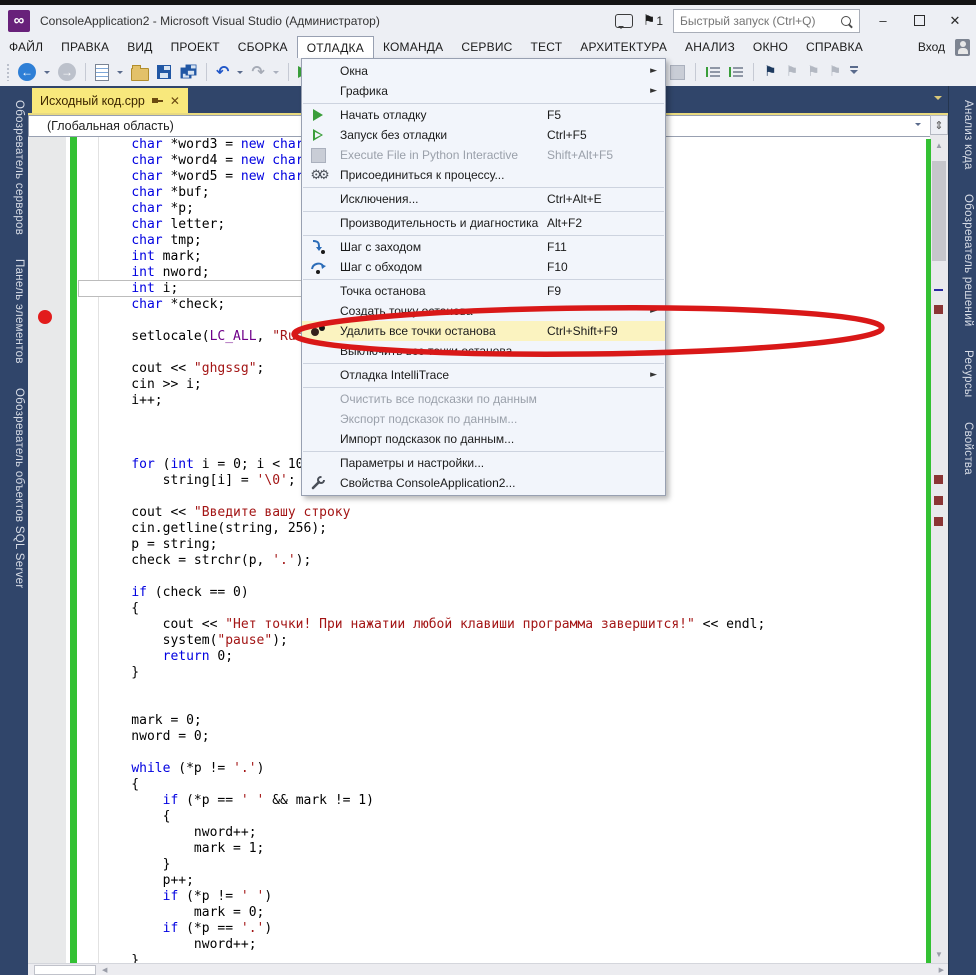  What do you see at coordinates (47, 550) in the screenshot?
I see `breakpoint-margin` at bounding box center [47, 550].